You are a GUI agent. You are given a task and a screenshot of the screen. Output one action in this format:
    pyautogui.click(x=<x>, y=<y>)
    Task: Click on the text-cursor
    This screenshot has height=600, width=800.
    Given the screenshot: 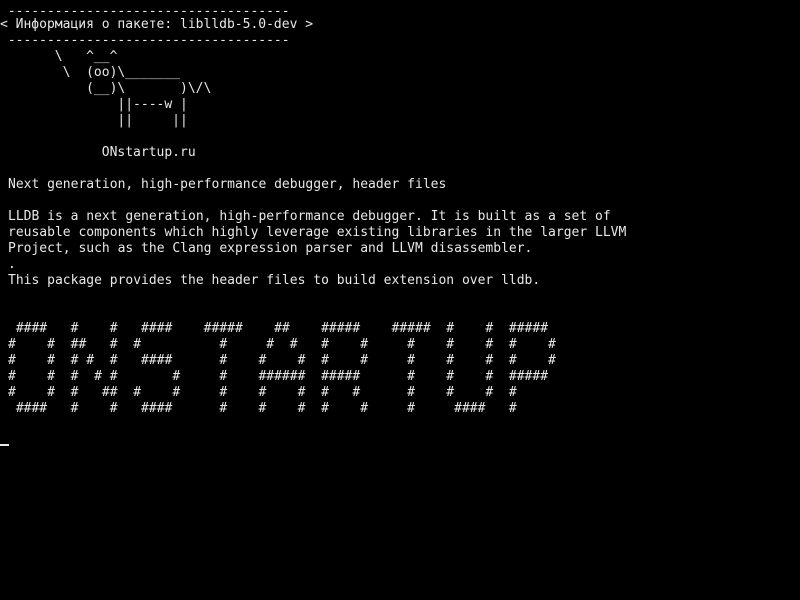 What is the action you would take?
    pyautogui.click(x=4, y=445)
    